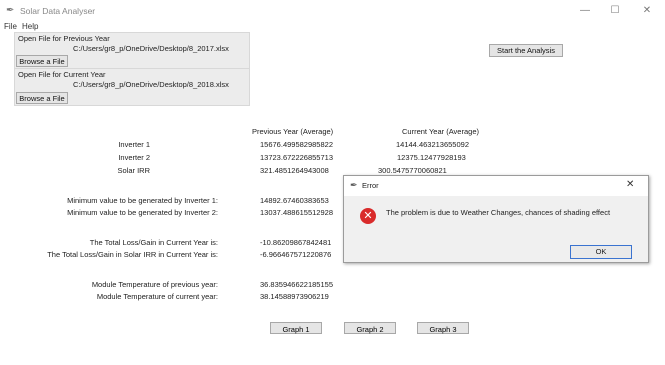  Describe the element at coordinates (296, 242) in the screenshot. I see `loss-gain-value: -10.86209867842481` at that location.